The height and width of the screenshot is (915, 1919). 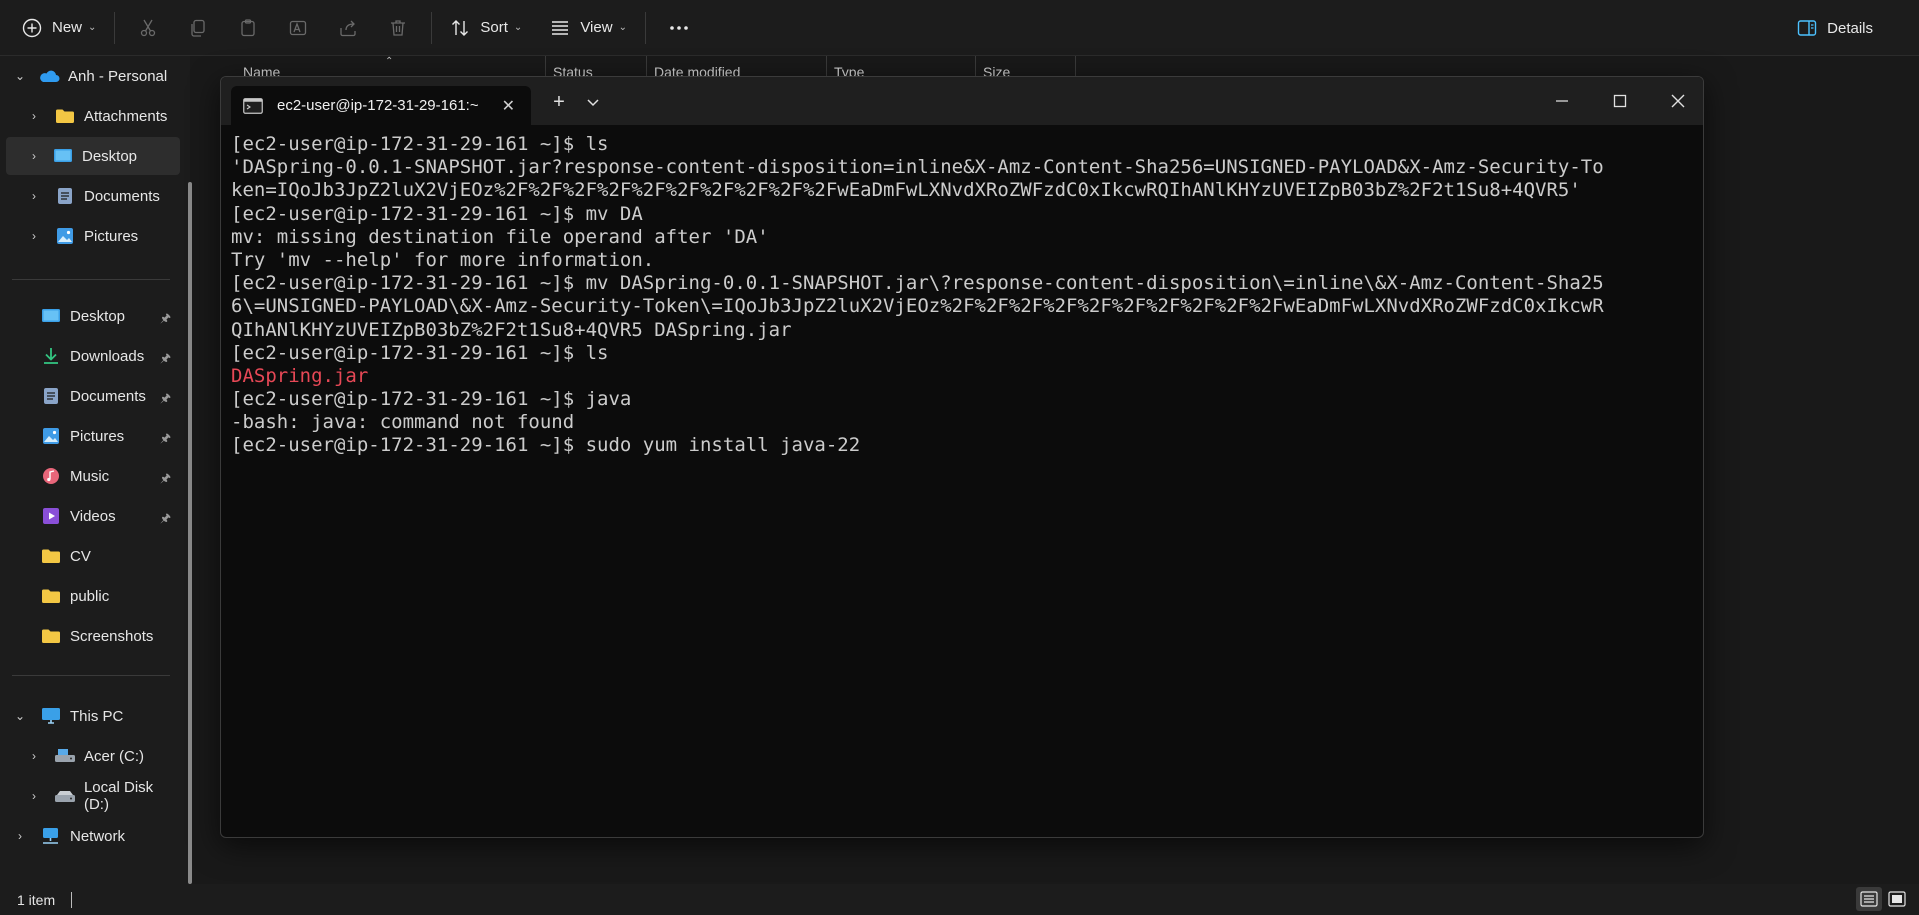 What do you see at coordinates (593, 102) in the screenshot?
I see `chevron-down-icon` at bounding box center [593, 102].